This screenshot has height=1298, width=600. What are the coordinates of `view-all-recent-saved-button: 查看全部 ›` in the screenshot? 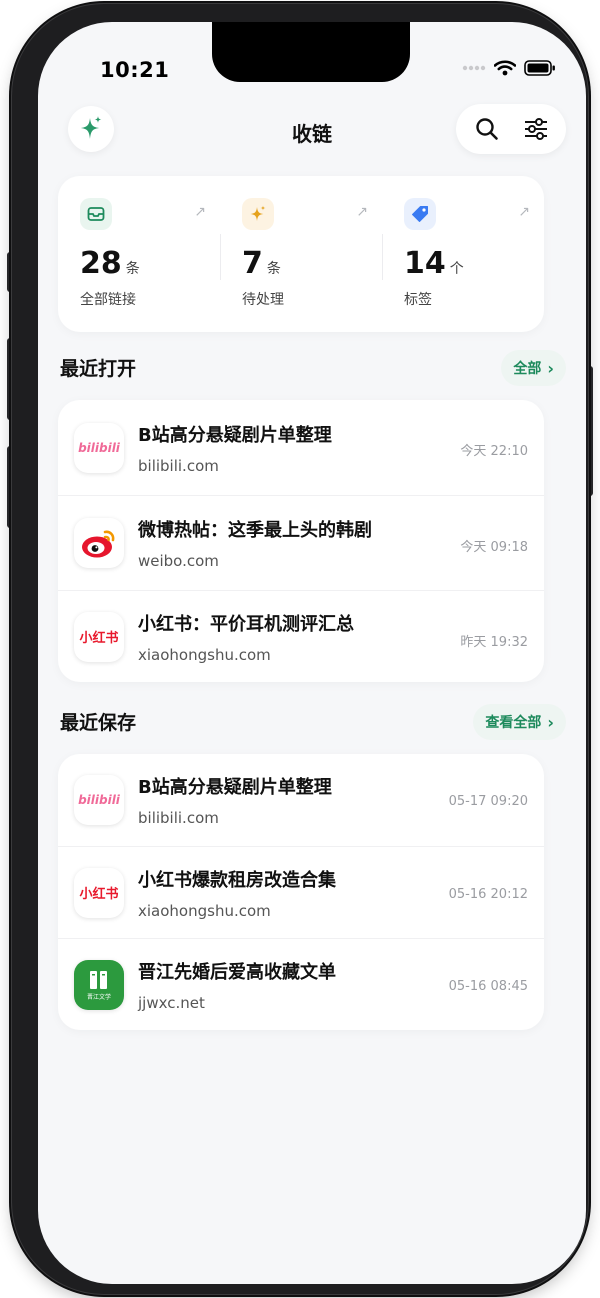 It's located at (519, 722).